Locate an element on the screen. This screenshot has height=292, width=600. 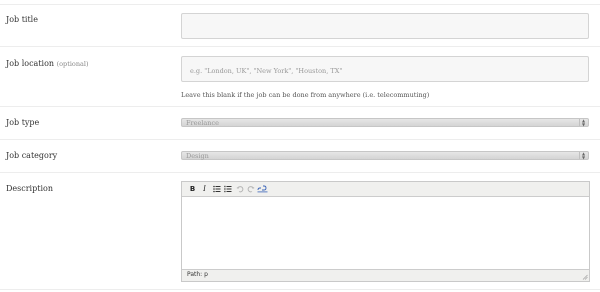
job-title-label: Job title is located at coordinates (22, 20).